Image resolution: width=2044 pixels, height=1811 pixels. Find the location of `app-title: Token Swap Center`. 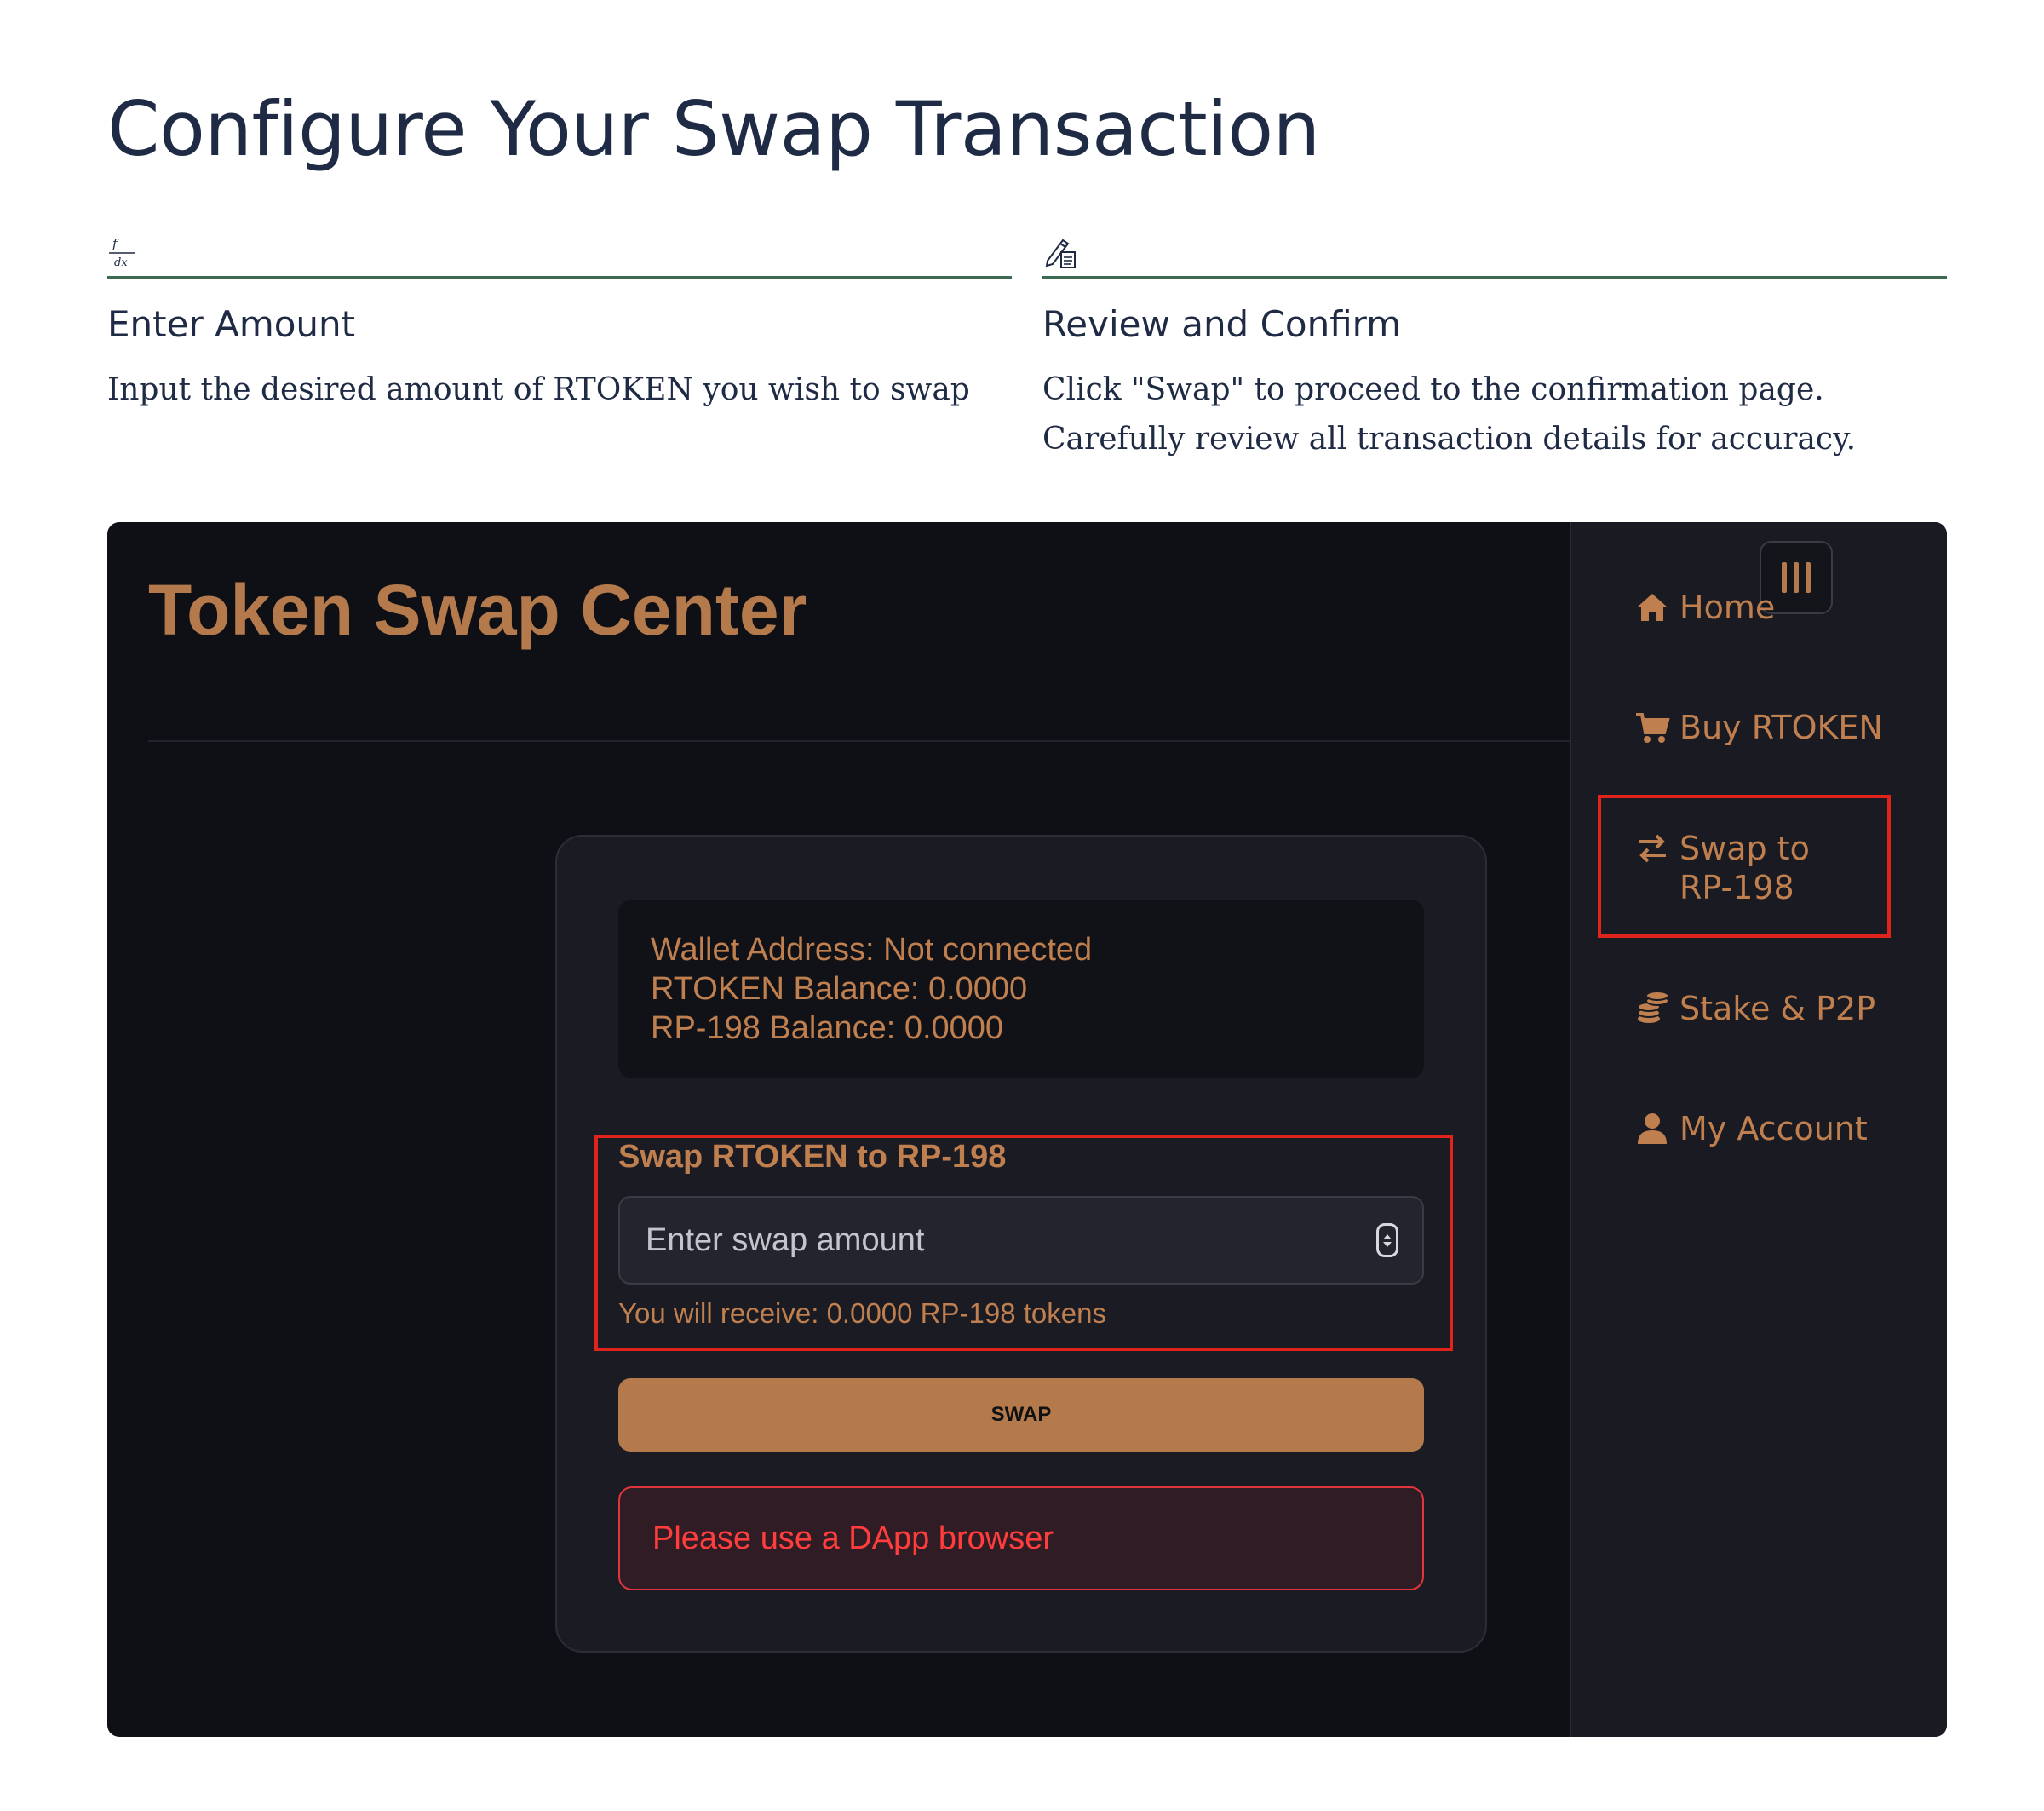

app-title: Token Swap Center is located at coordinates (477, 610).